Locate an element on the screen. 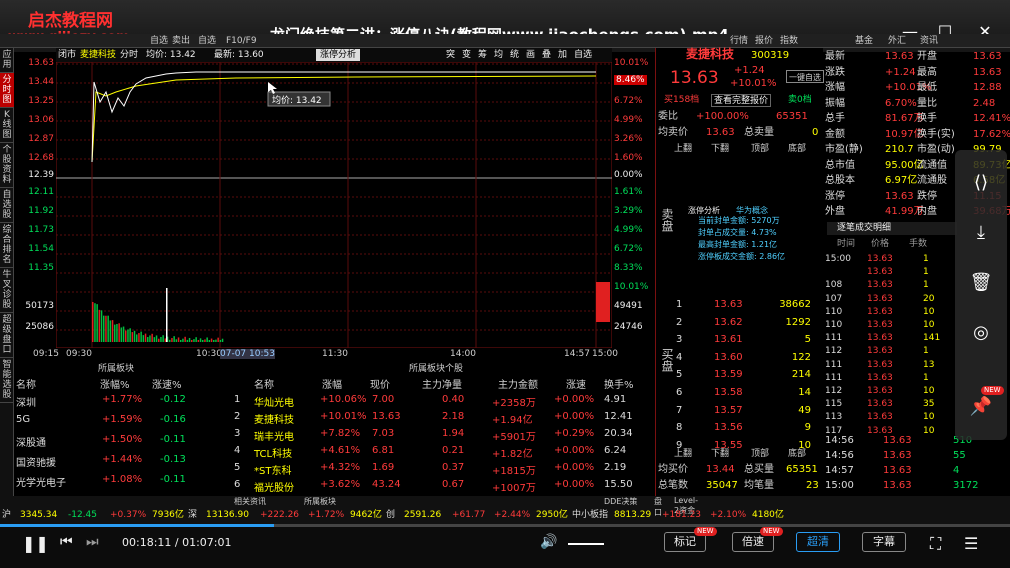 Image resolution: width=1010 pixels, height=568 pixels. sector-cell: +1.77% is located at coordinates (122, 399).